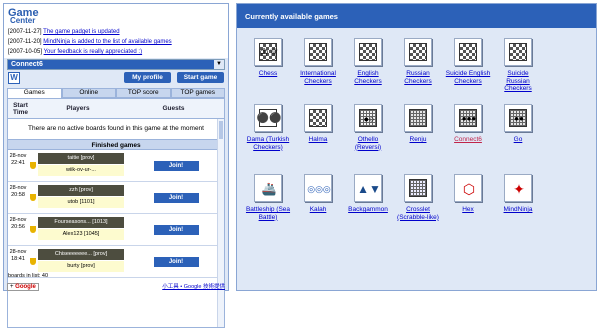 The width and height of the screenshot is (600, 328). What do you see at coordinates (518, 188) in the screenshot?
I see `mindninja-icon: ✦` at bounding box center [518, 188].